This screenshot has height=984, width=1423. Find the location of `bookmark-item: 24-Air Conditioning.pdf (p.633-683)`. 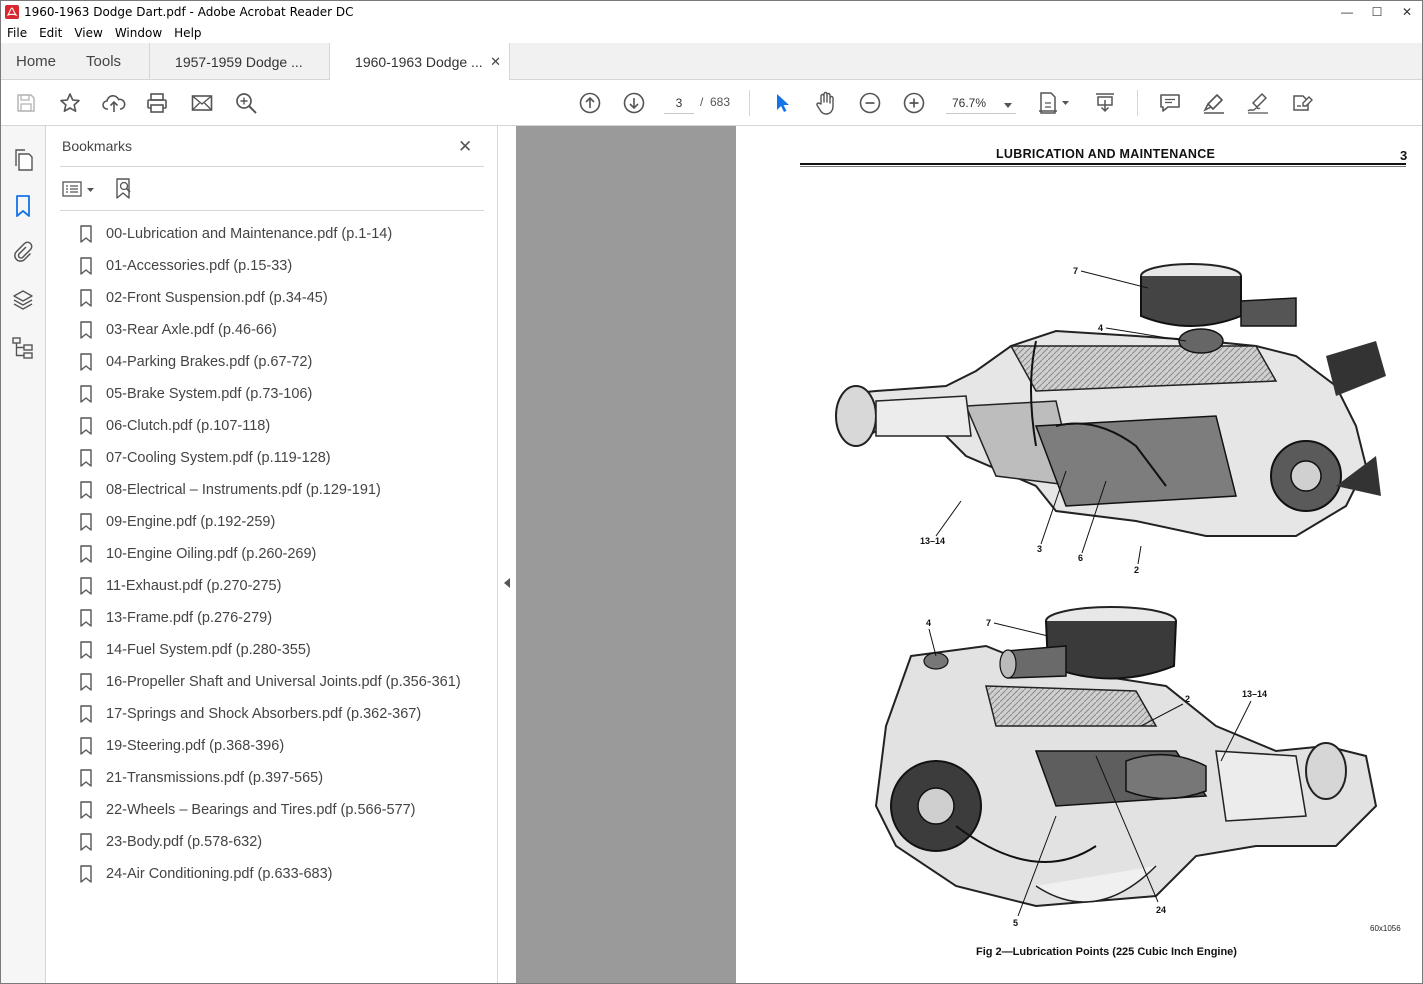

bookmark-item: 24-Air Conditioning.pdf (p.633-683) is located at coordinates (281, 874).